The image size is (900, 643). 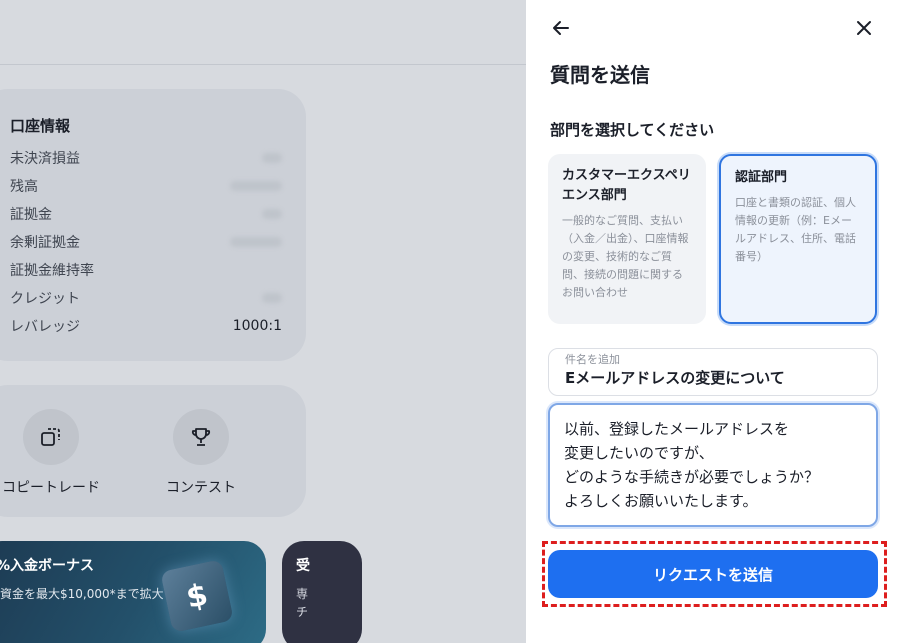 What do you see at coordinates (146, 242) in the screenshot?
I see `account-row: 余剰証拠金` at bounding box center [146, 242].